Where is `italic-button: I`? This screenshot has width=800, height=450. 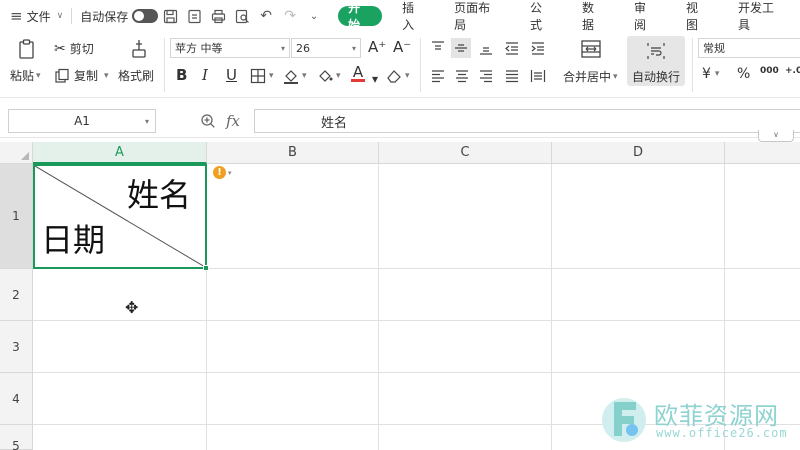
italic-button: I is located at coordinates (205, 75).